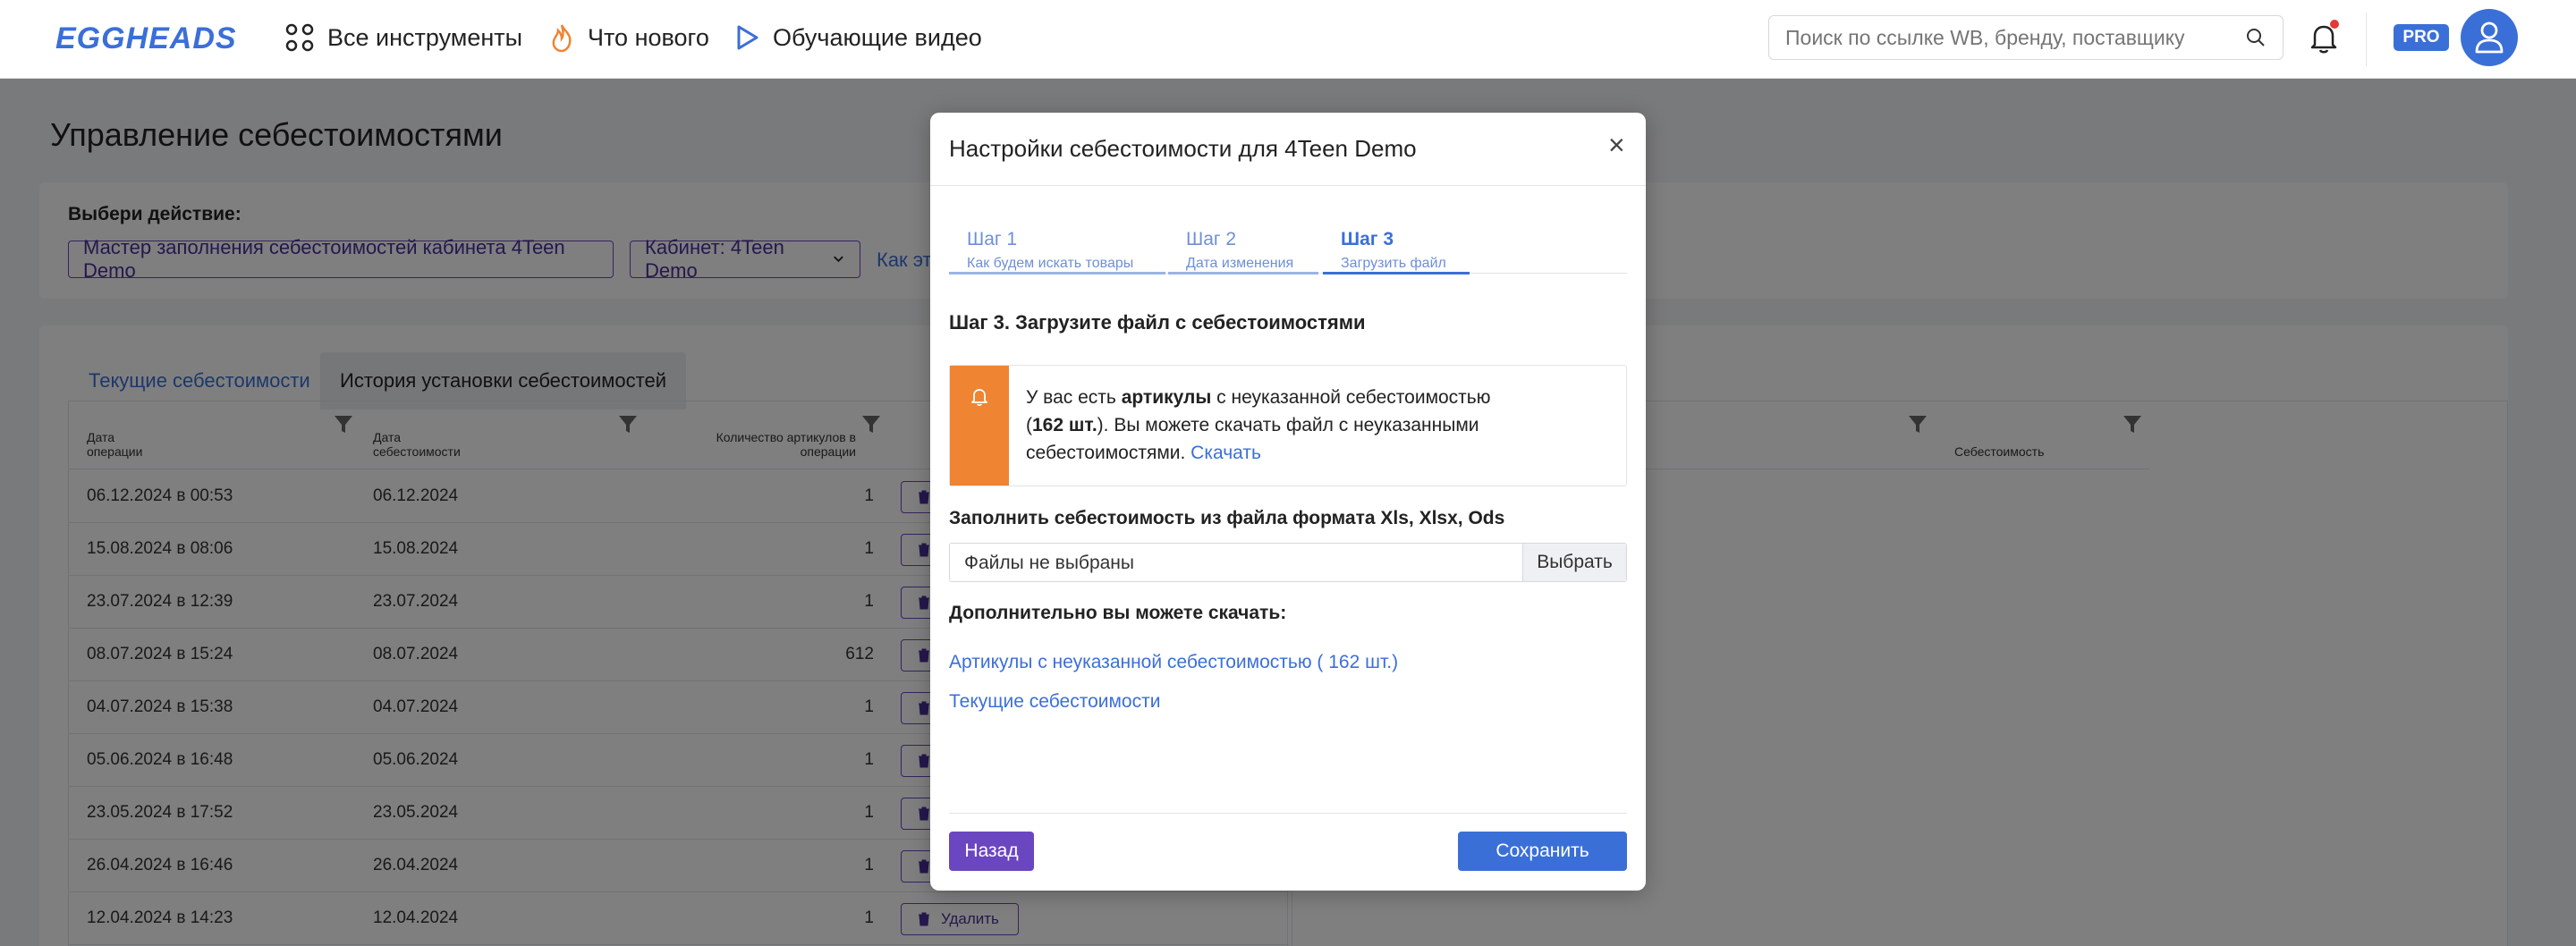 The height and width of the screenshot is (946, 2576). I want to click on nav-tutorial-videos: Обучающие видео, so click(857, 37).